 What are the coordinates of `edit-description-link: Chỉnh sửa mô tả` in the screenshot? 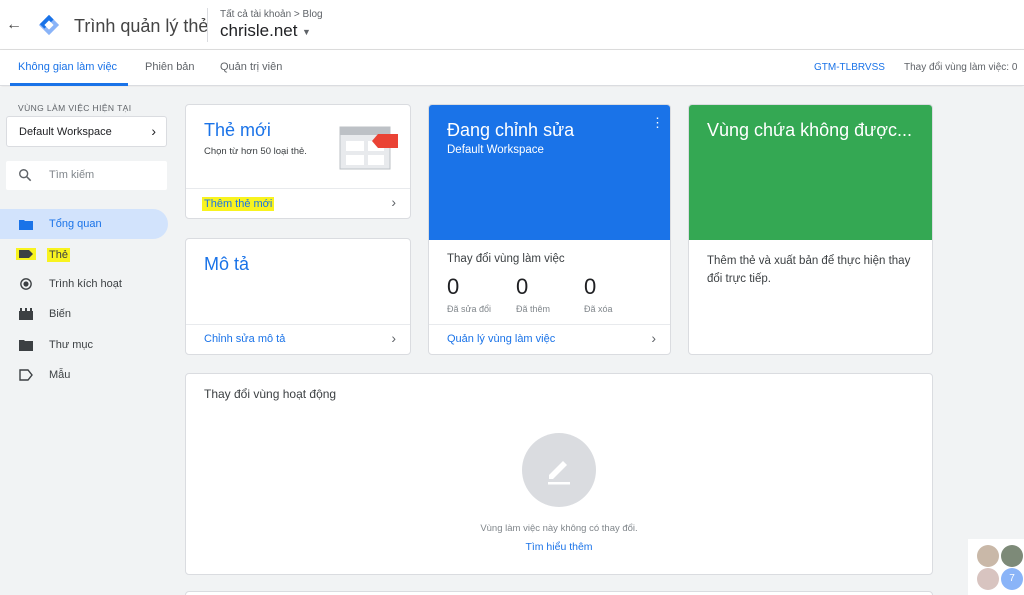 It's located at (244, 339).